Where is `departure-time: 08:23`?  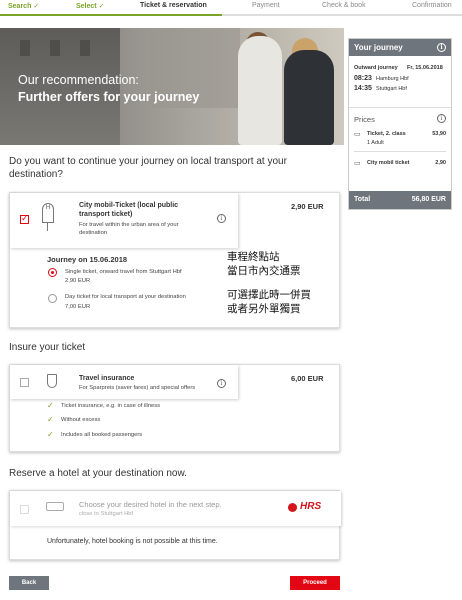
departure-time: 08:23 is located at coordinates (363, 78).